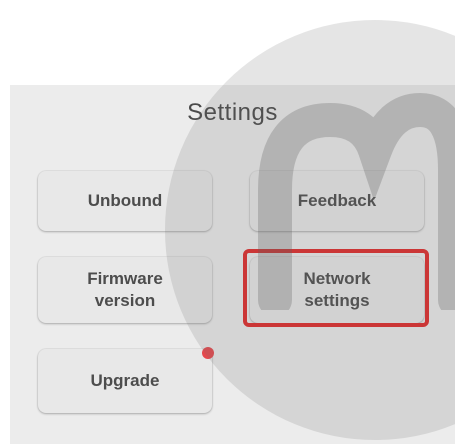 This screenshot has height=444, width=455. I want to click on page-title: Settings, so click(232, 112).